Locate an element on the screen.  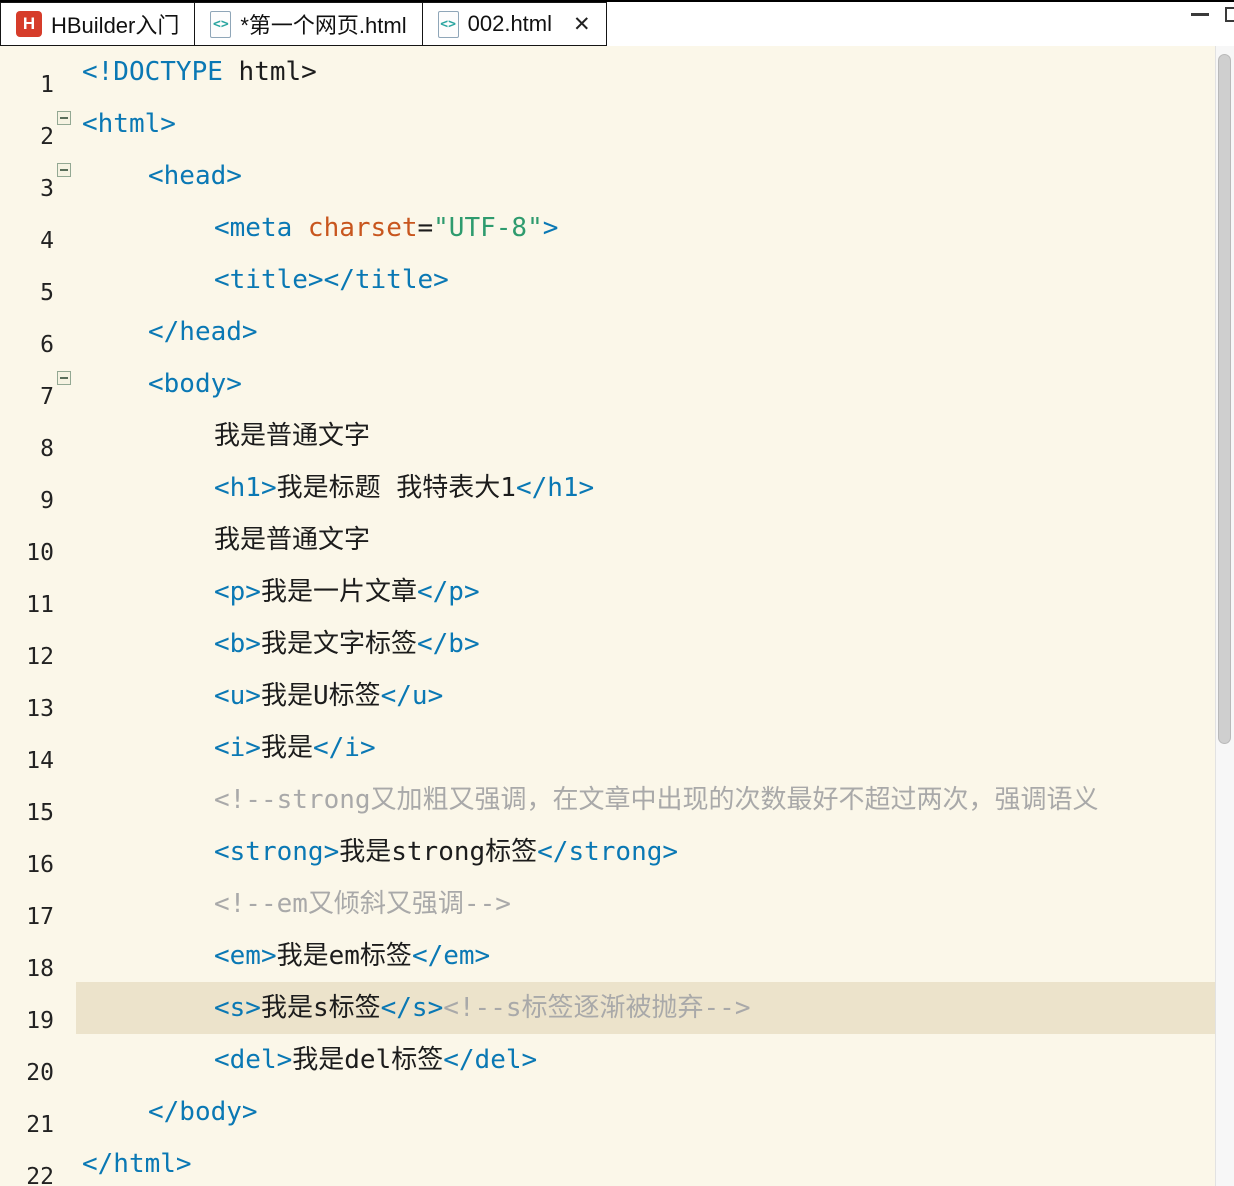
gutter: 1 is located at coordinates (38, 72).